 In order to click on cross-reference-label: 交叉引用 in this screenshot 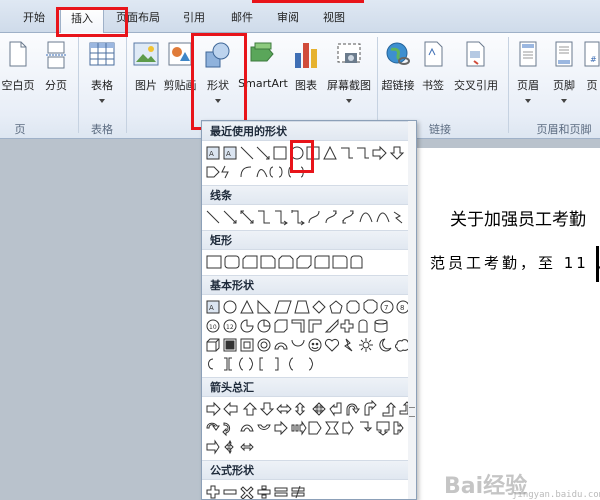, I will do `click(476, 85)`.